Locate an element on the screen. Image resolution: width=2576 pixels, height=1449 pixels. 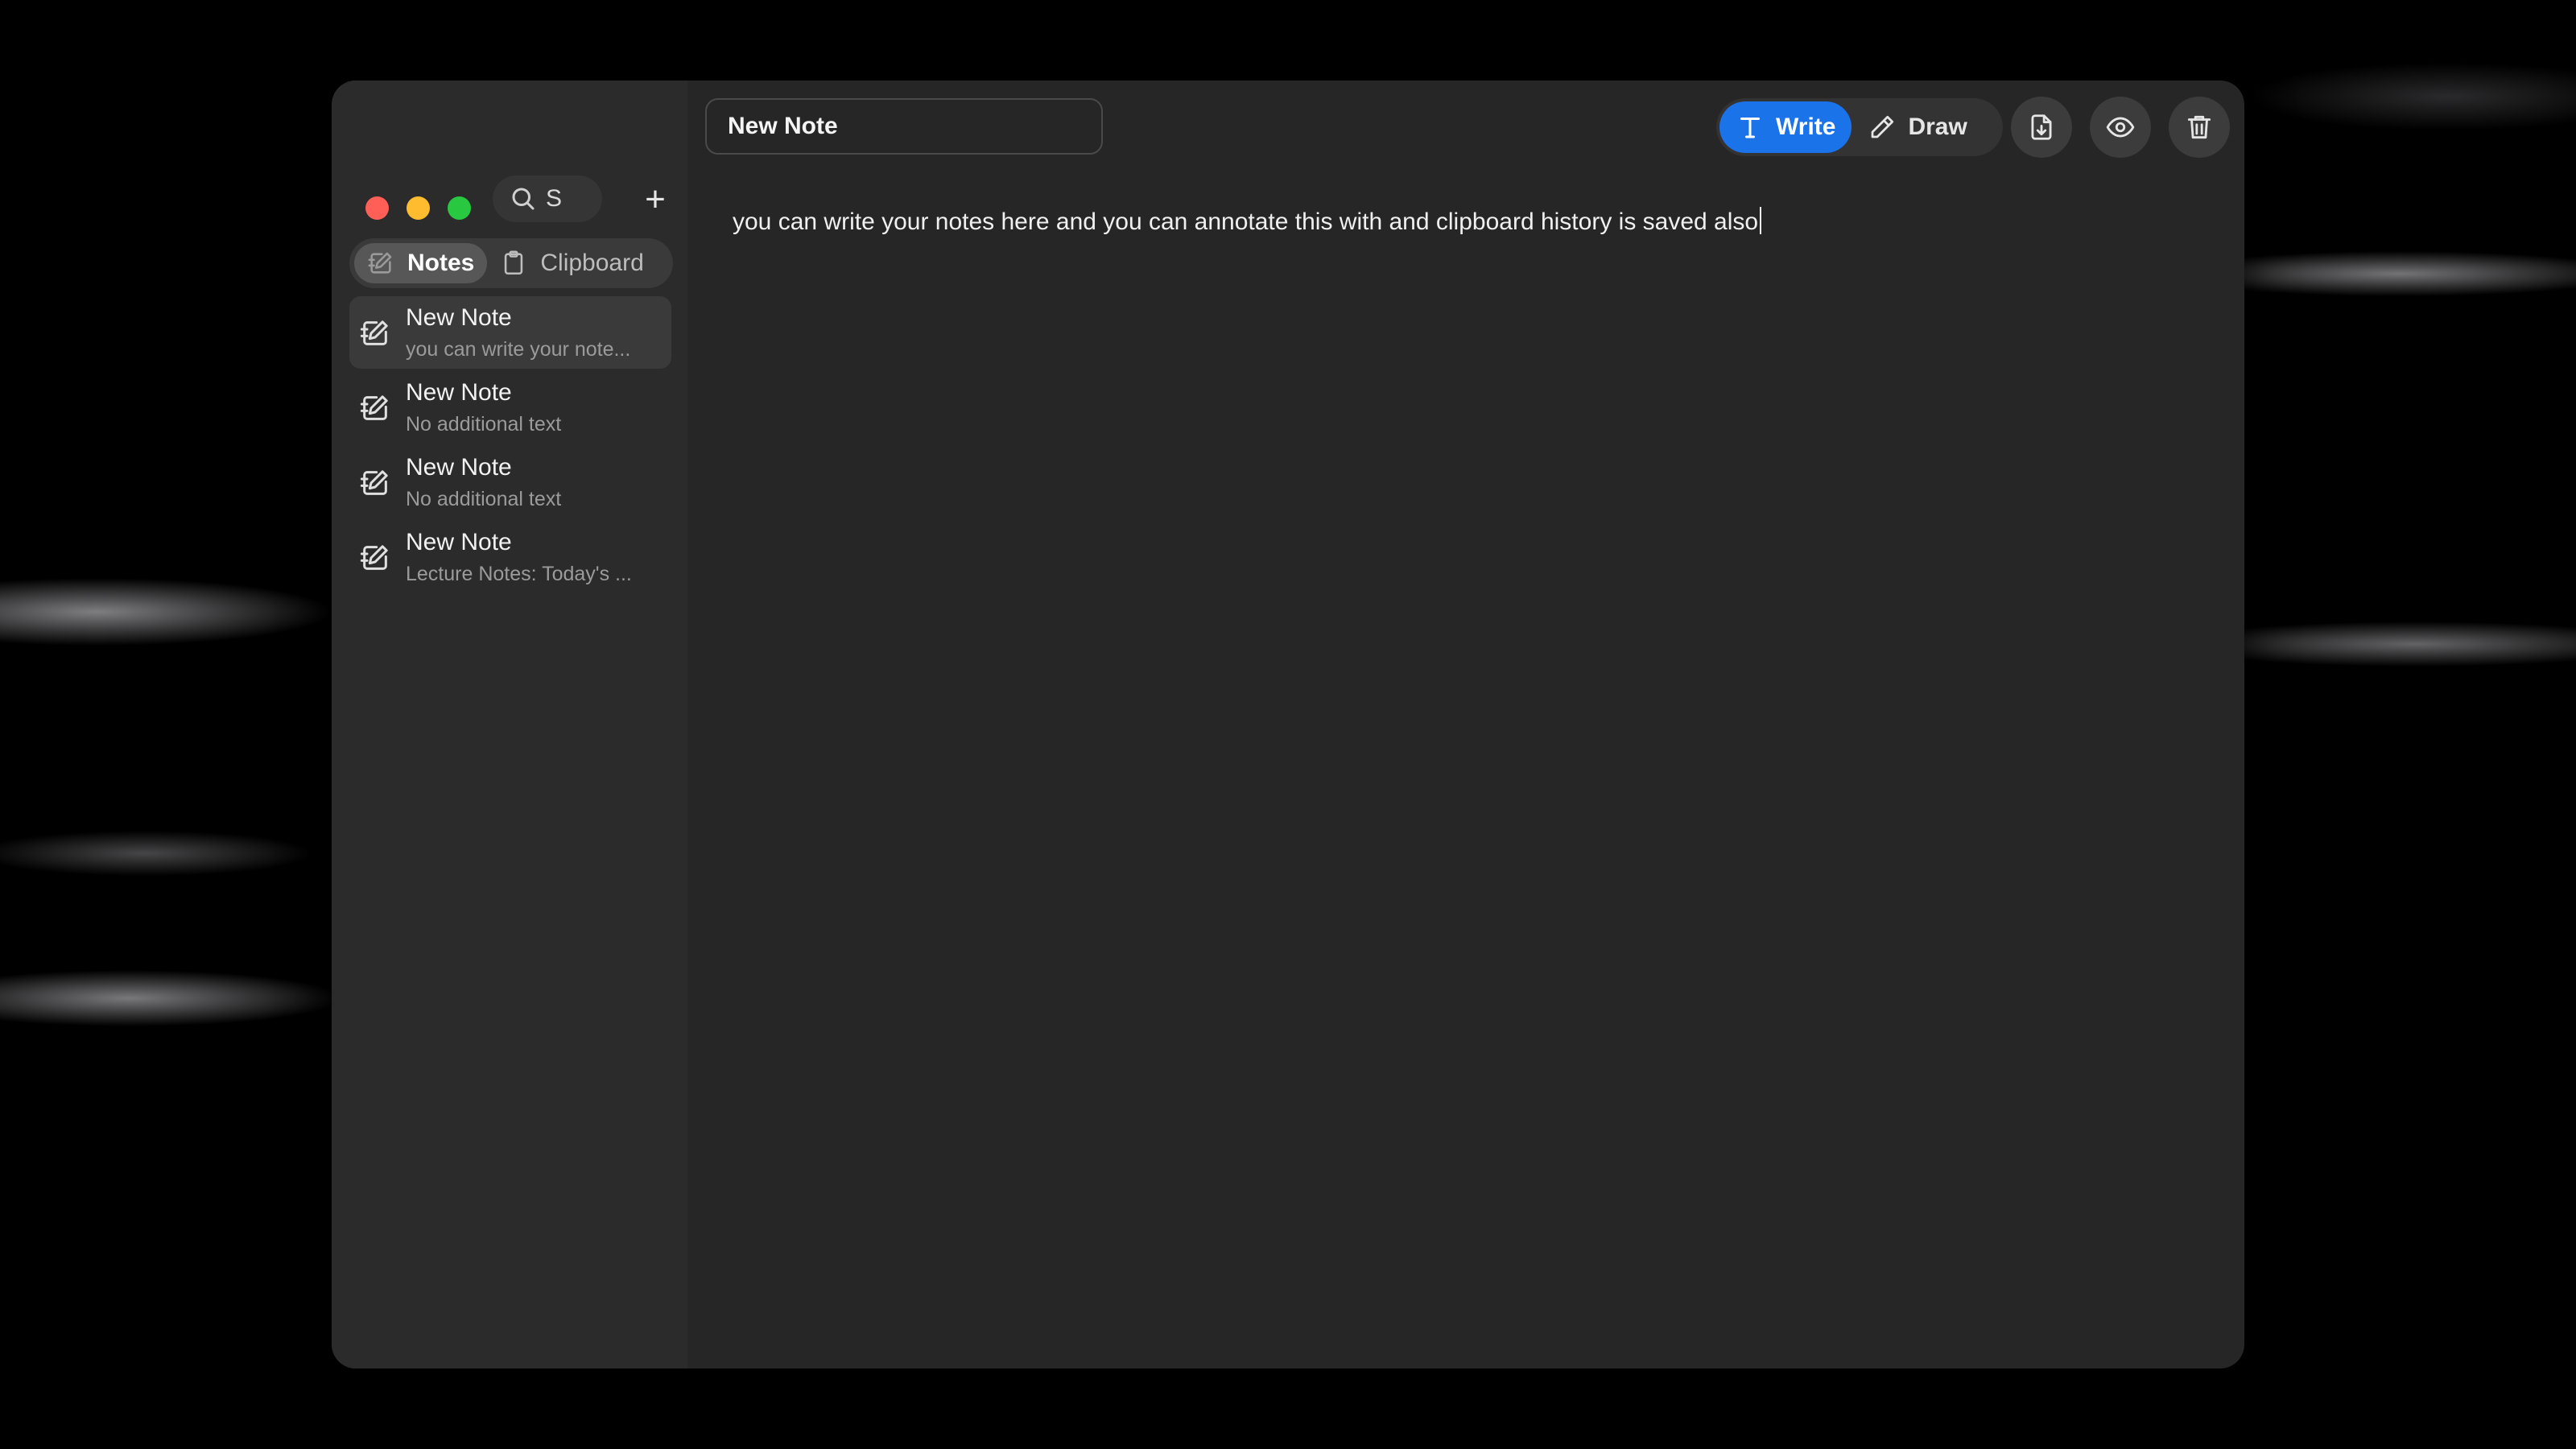
draw-mode-button: Draw is located at coordinates (1917, 127).